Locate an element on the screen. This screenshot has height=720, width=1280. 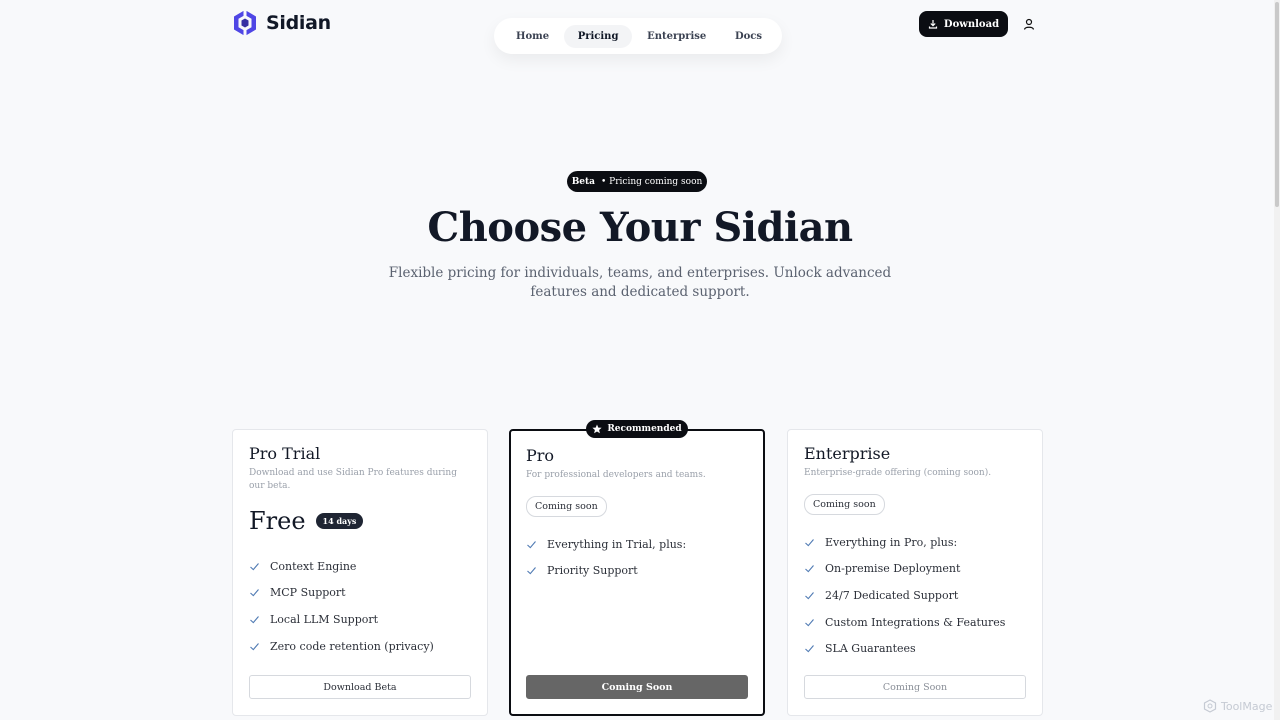
feature-text: Zero code retention (privacy) is located at coordinates (352, 646).